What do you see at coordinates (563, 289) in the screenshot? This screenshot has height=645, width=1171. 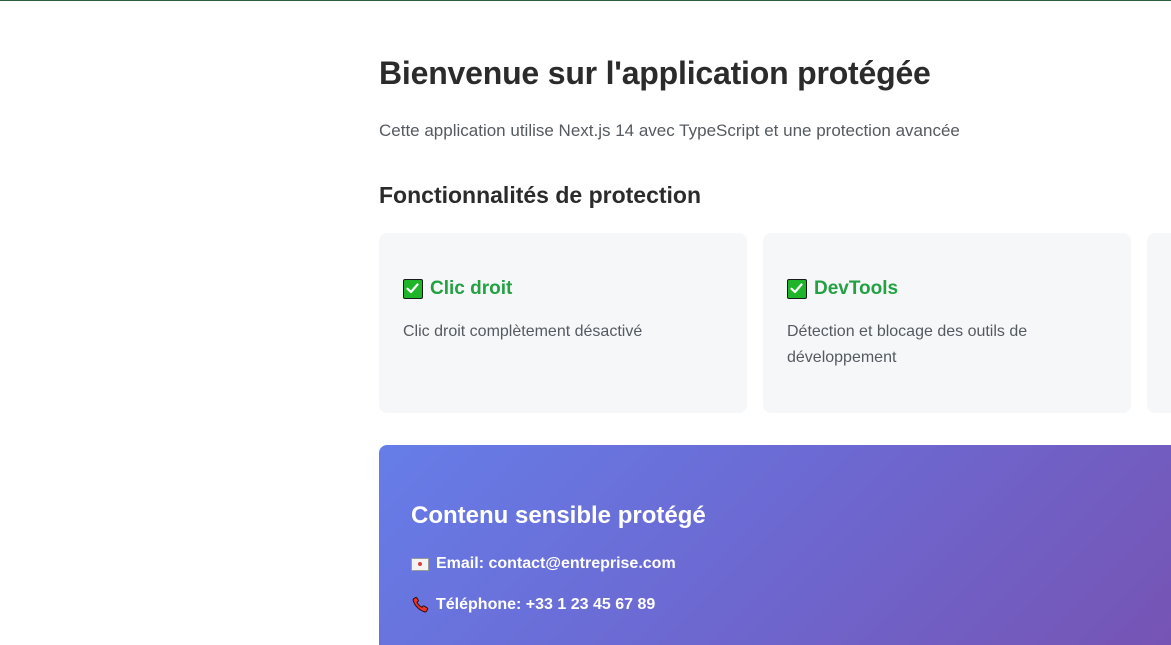 I see `feature-card-header: Clic droit` at bounding box center [563, 289].